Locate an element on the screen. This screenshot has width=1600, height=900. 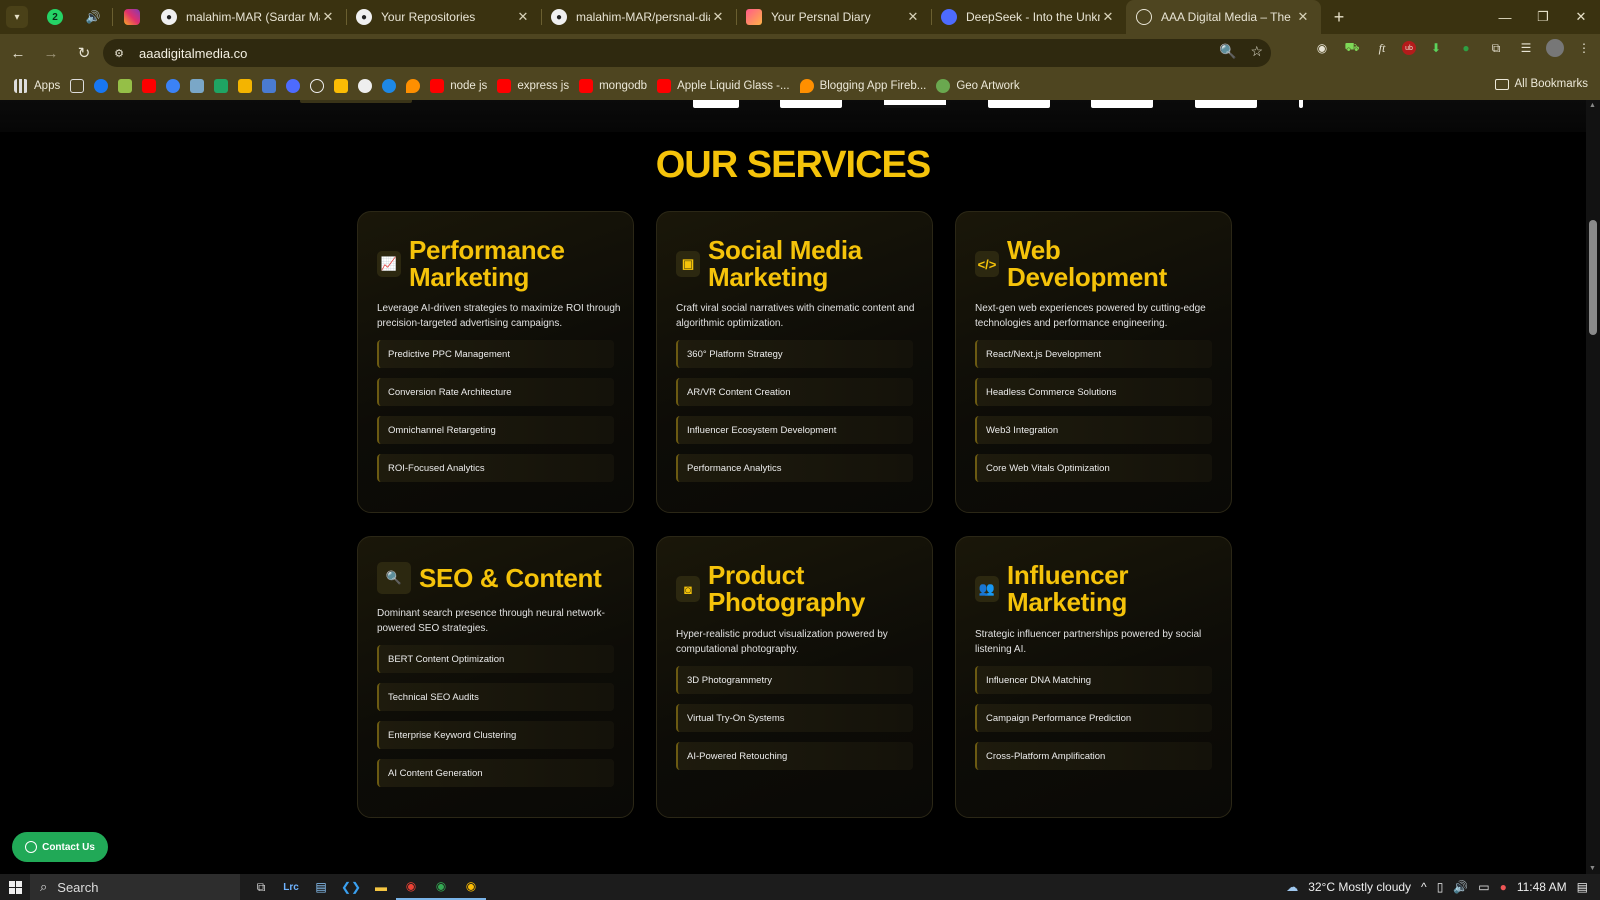
bookmark-grid-shortcut is located at coordinates (77, 86).